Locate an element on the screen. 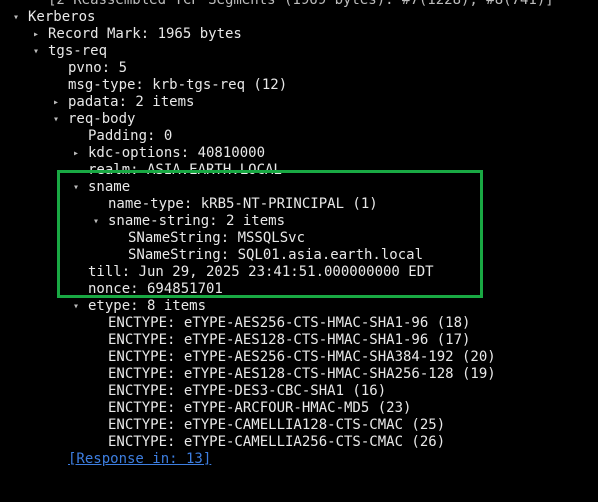 The image size is (598, 502). row-label: SNameString: SQL01.asia.earth.local is located at coordinates (276, 255).